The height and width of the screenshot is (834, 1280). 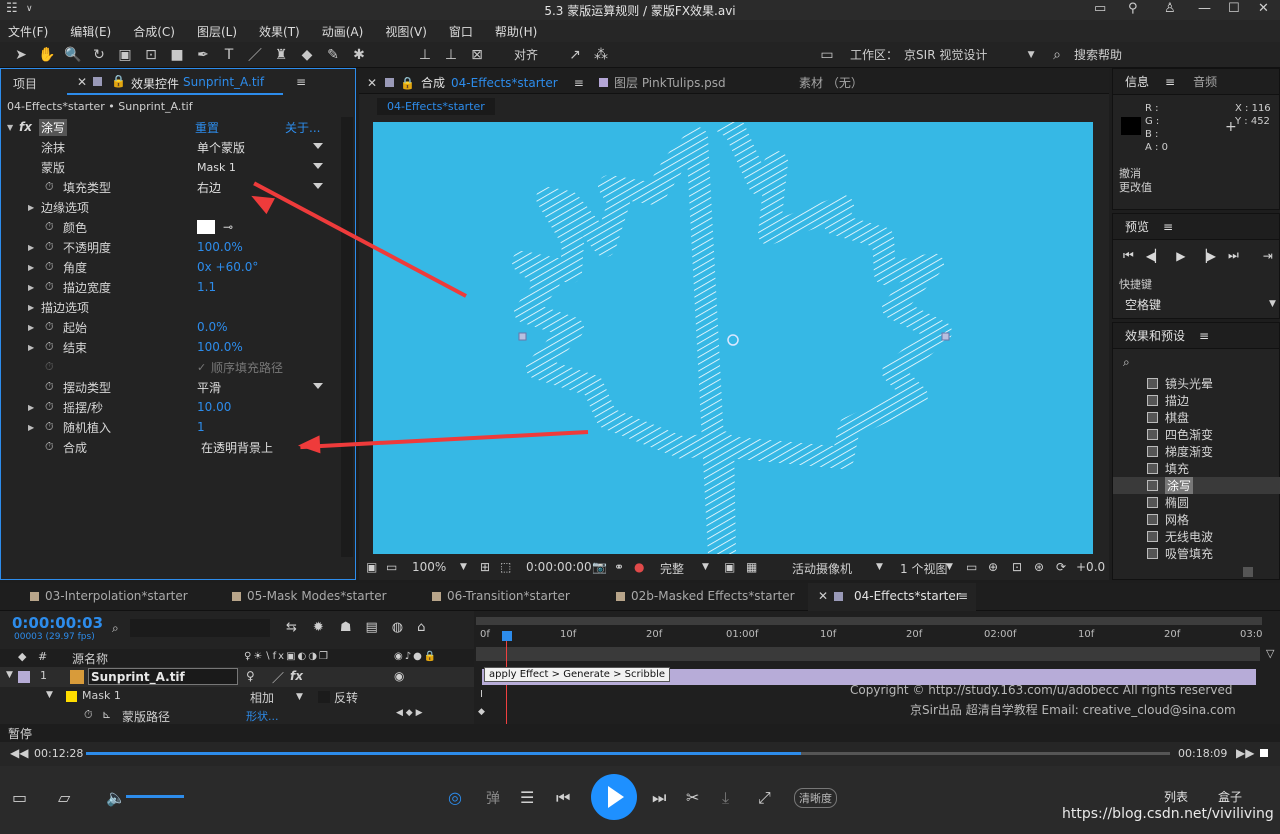 I want to click on play-button, so click(x=614, y=797).